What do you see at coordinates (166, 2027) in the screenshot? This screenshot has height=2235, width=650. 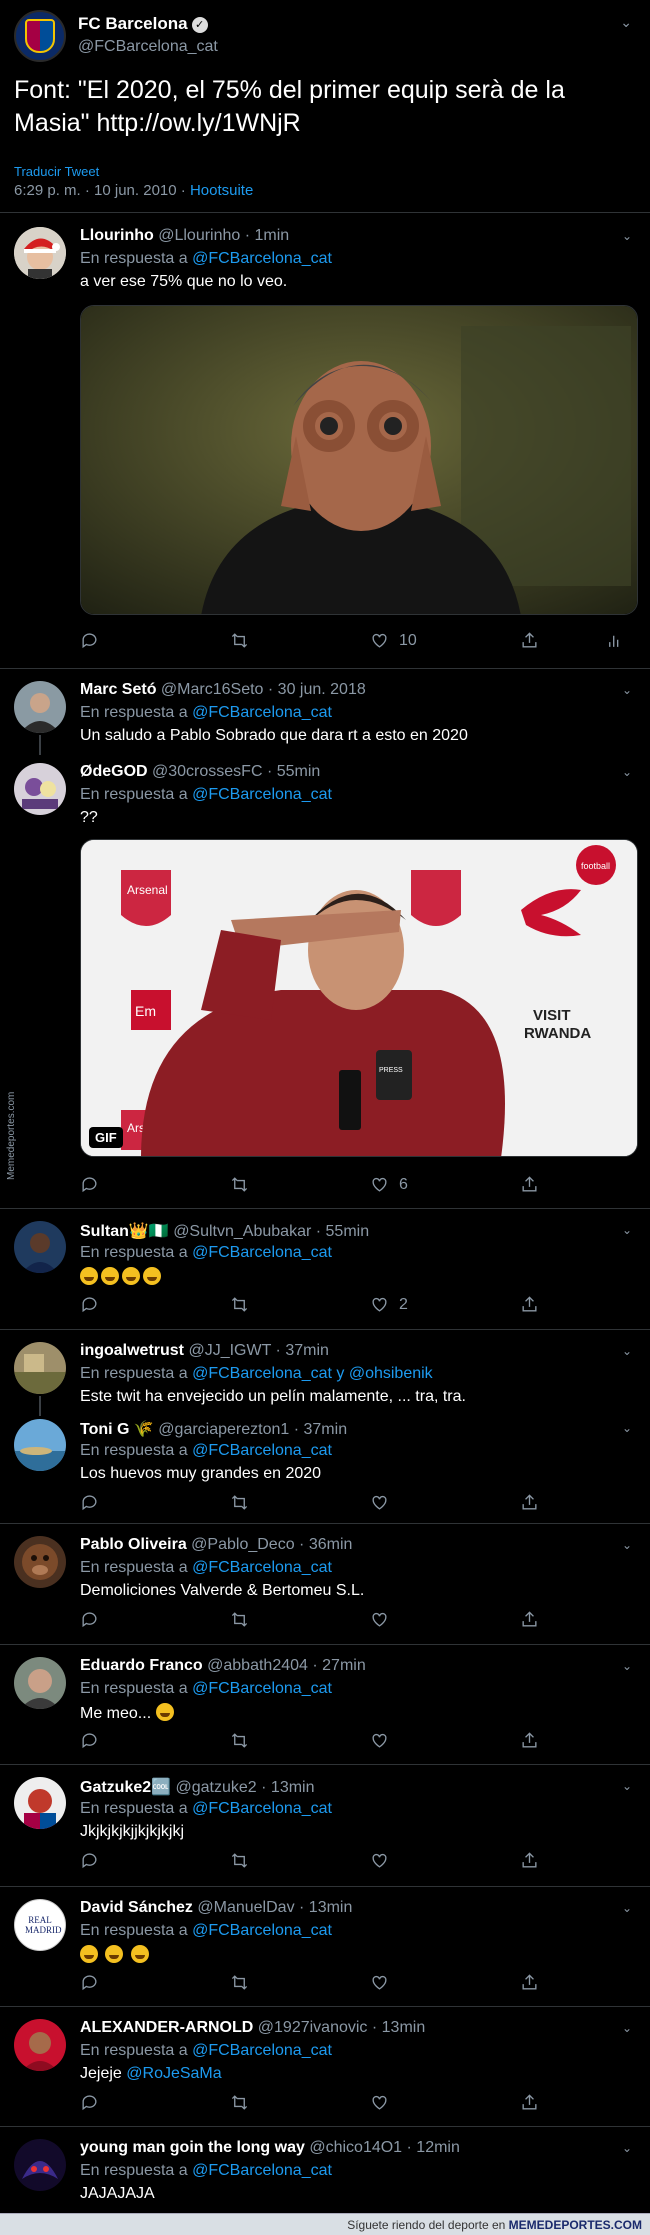 I see `author-name: ALEXANDER-ARNOLD` at bounding box center [166, 2027].